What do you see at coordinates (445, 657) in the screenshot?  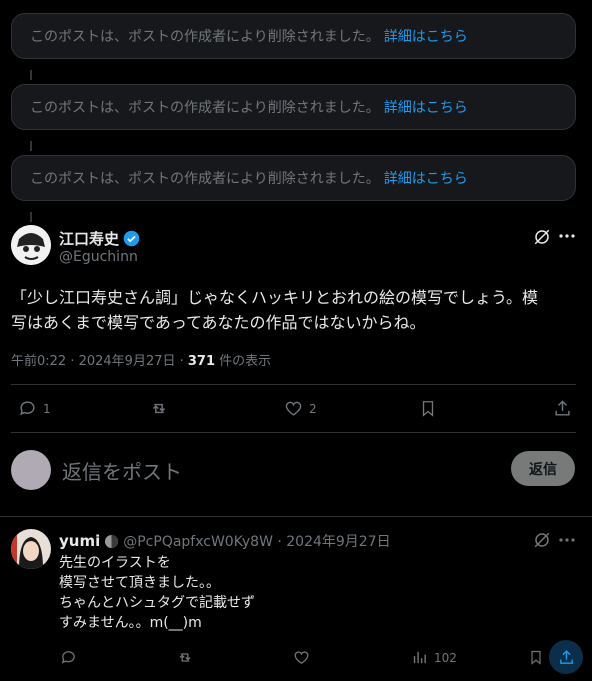 I see `reply-view-count: 102` at bounding box center [445, 657].